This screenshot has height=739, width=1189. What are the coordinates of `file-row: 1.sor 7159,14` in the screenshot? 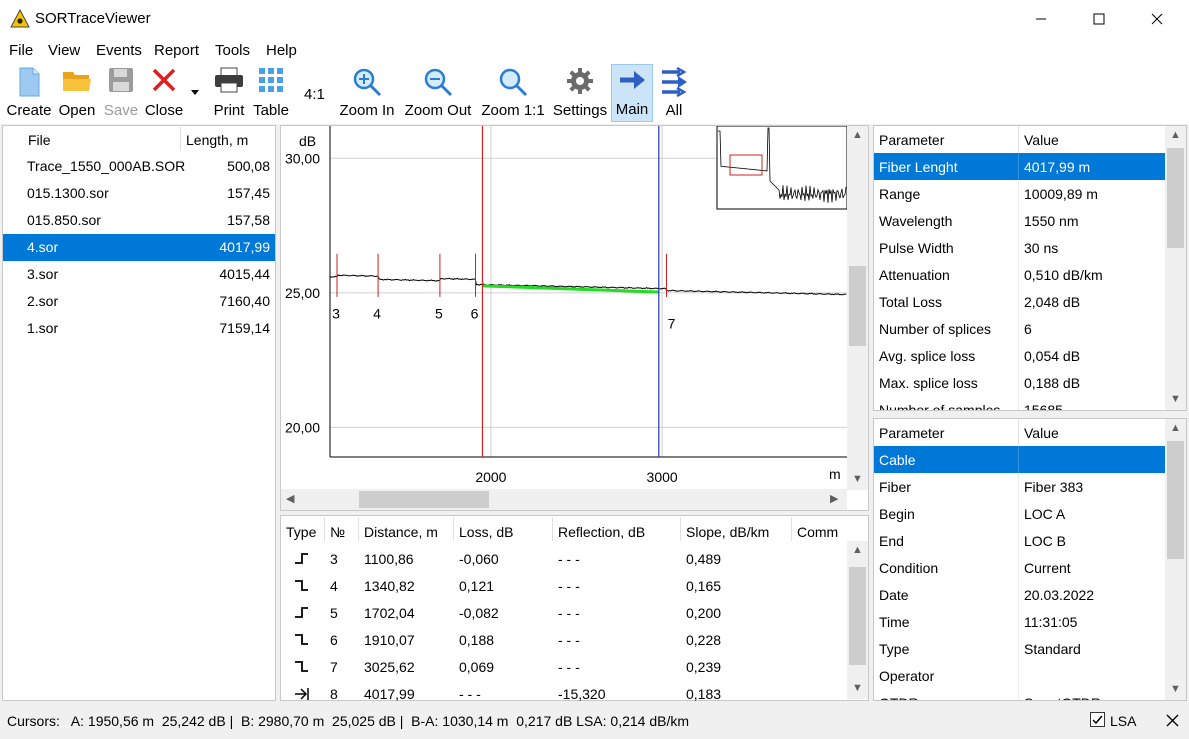 It's located at (139, 328).